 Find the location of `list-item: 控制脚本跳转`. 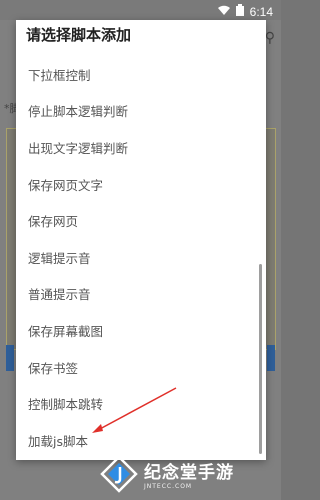

list-item: 控制脚本跳转 is located at coordinates (141, 403).